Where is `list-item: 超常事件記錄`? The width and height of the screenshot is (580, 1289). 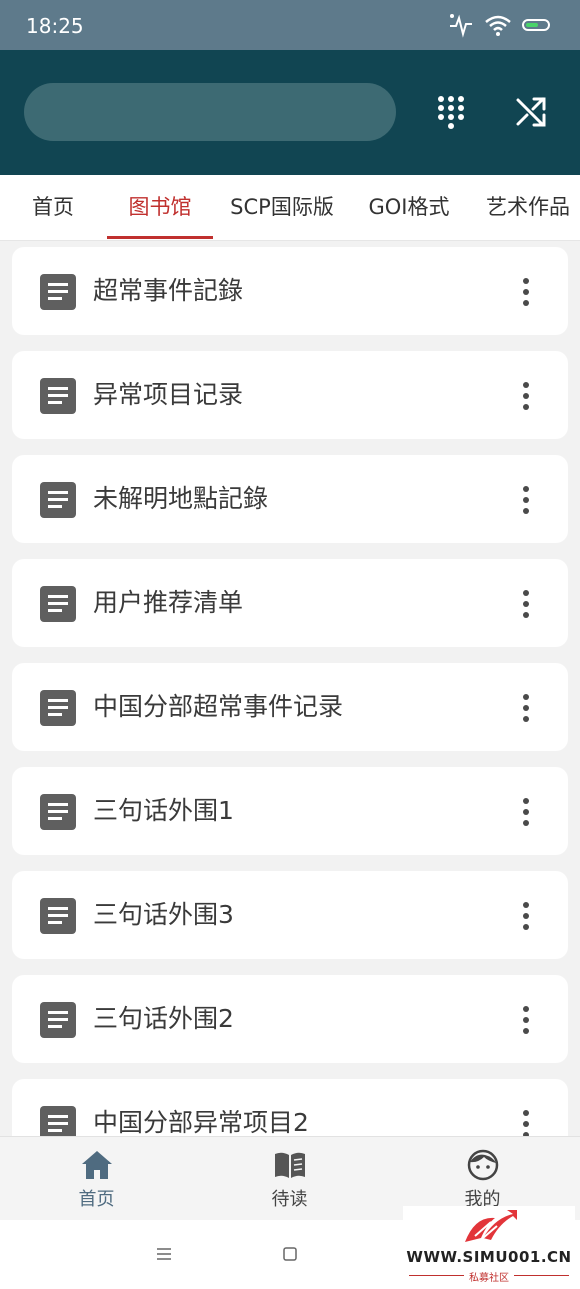
list-item: 超常事件記錄 is located at coordinates (290, 291).